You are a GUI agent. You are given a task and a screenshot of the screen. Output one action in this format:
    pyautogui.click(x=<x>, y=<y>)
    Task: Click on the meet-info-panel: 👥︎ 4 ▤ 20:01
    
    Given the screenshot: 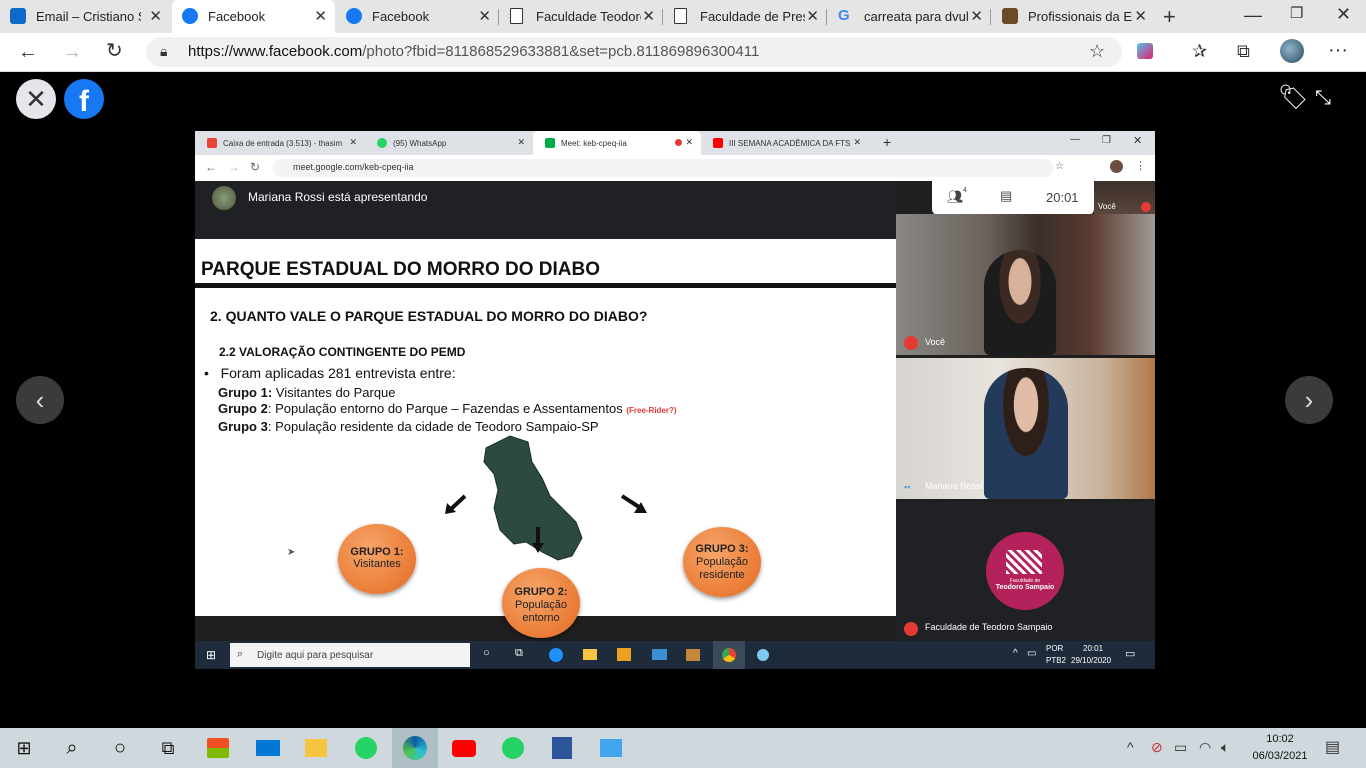 What is the action you would take?
    pyautogui.click(x=1013, y=198)
    